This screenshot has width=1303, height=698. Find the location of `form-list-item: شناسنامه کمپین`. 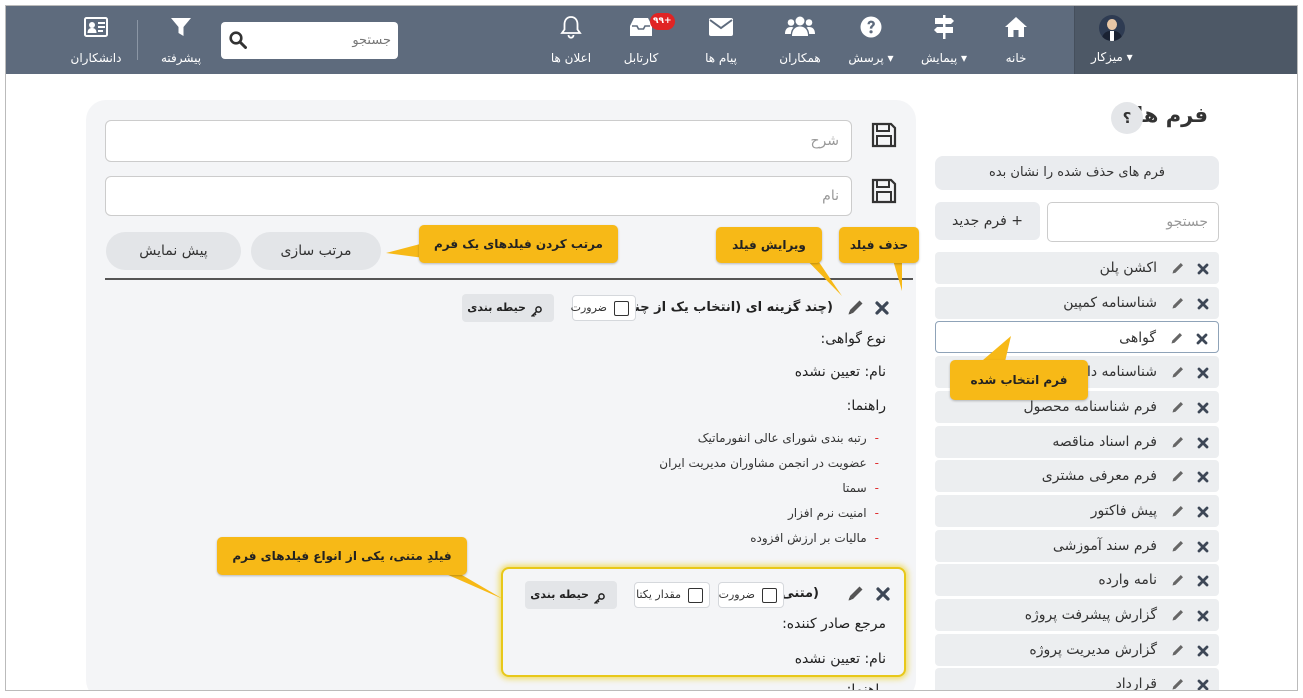

form-list-item: شناسنامه کمپین is located at coordinates (1077, 303).